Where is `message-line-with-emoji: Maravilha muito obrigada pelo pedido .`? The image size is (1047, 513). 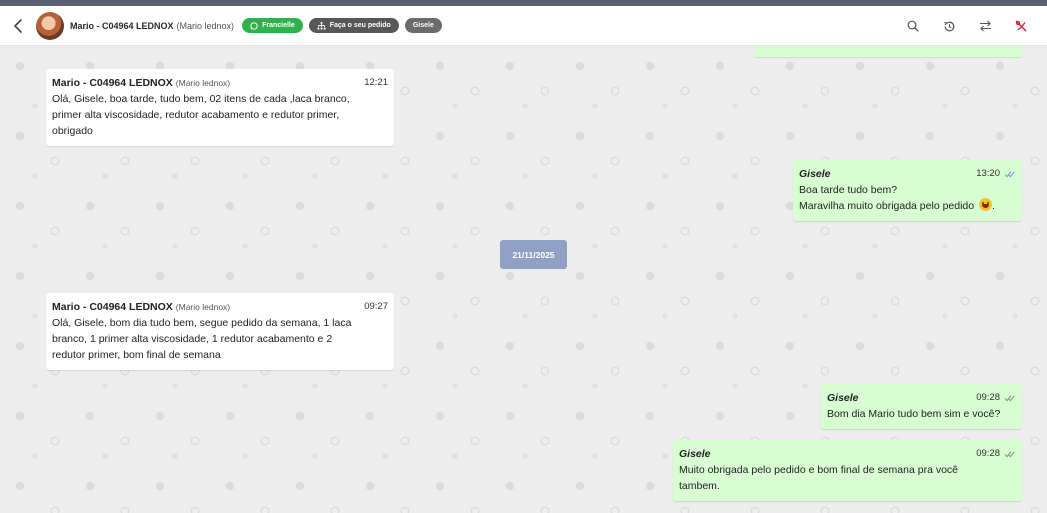 message-line-with-emoji: Maravilha muito obrigada pelo pedido . is located at coordinates (907, 206).